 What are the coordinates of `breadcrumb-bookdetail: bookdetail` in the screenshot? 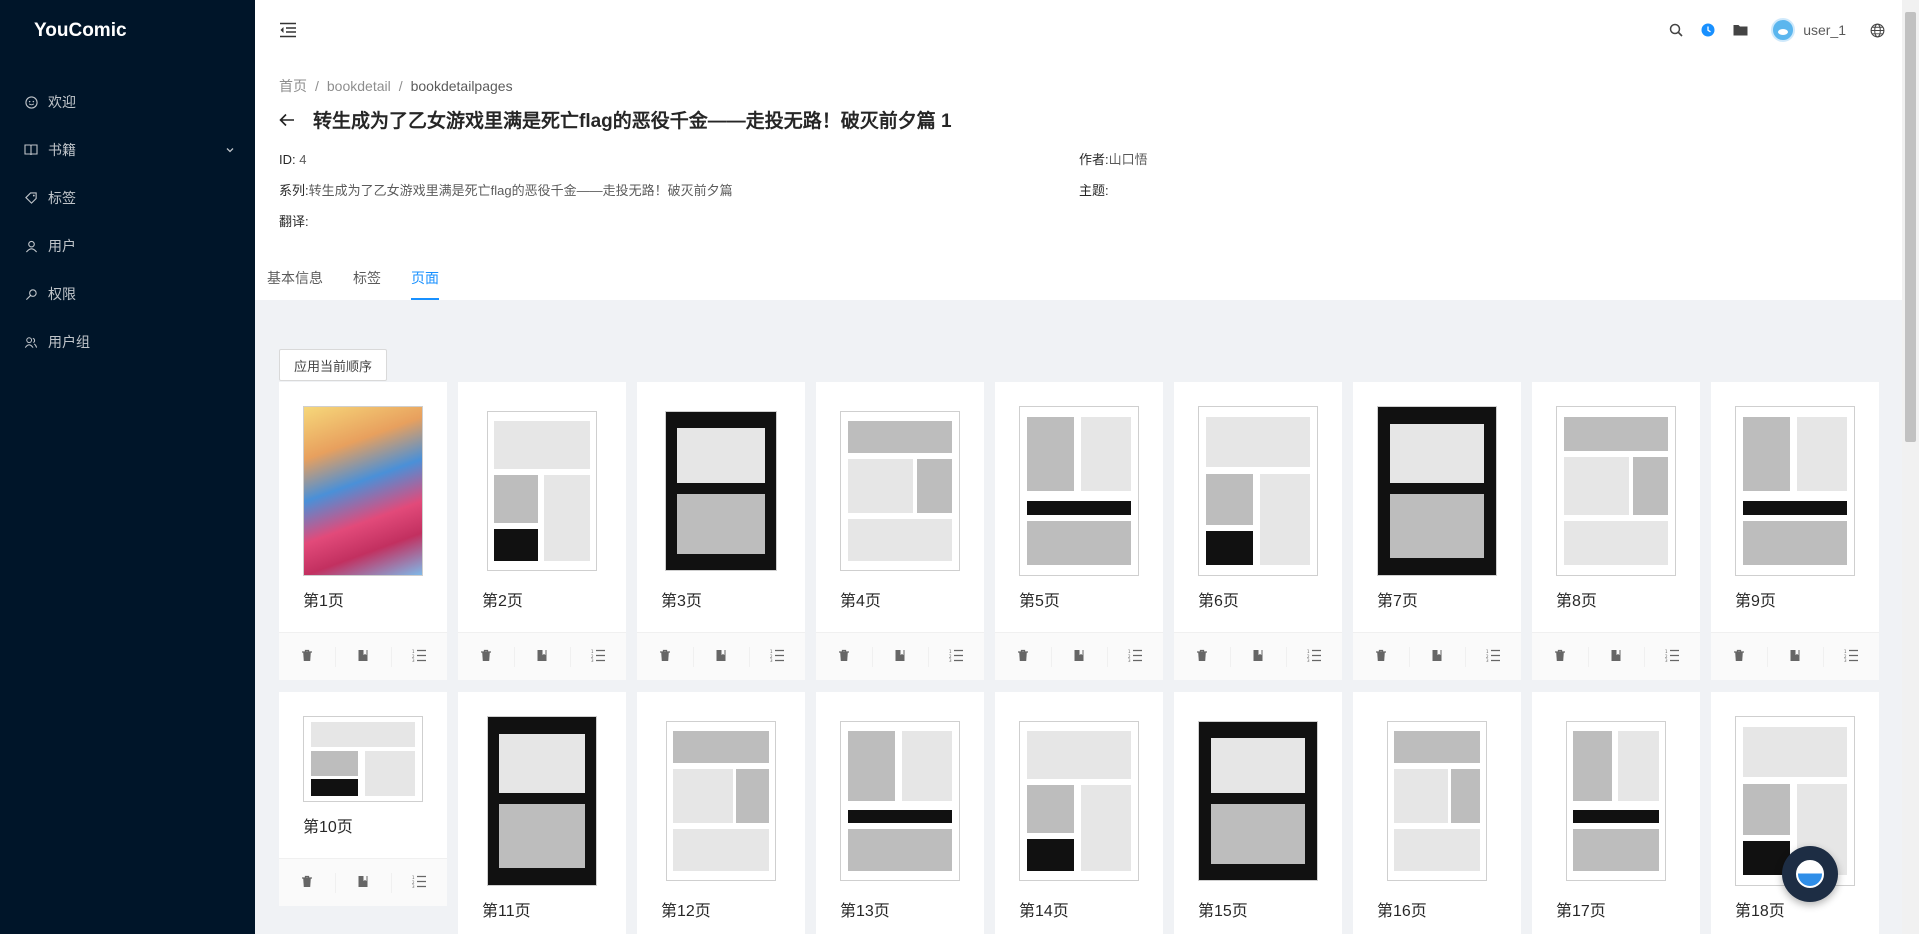 It's located at (359, 86).